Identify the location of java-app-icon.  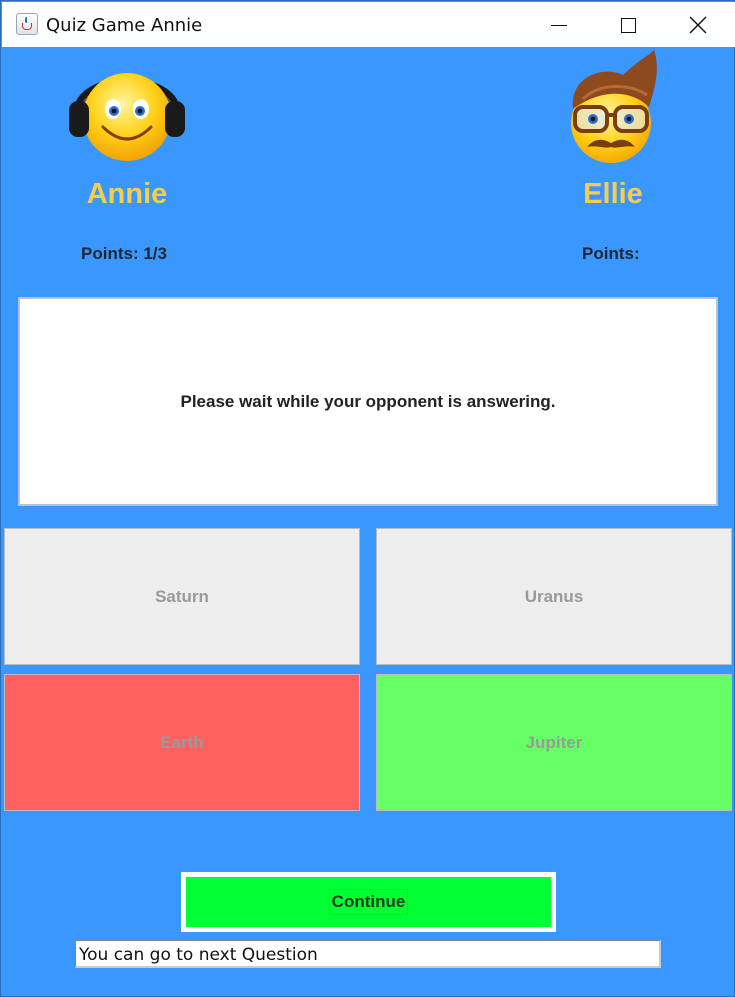
(27, 24).